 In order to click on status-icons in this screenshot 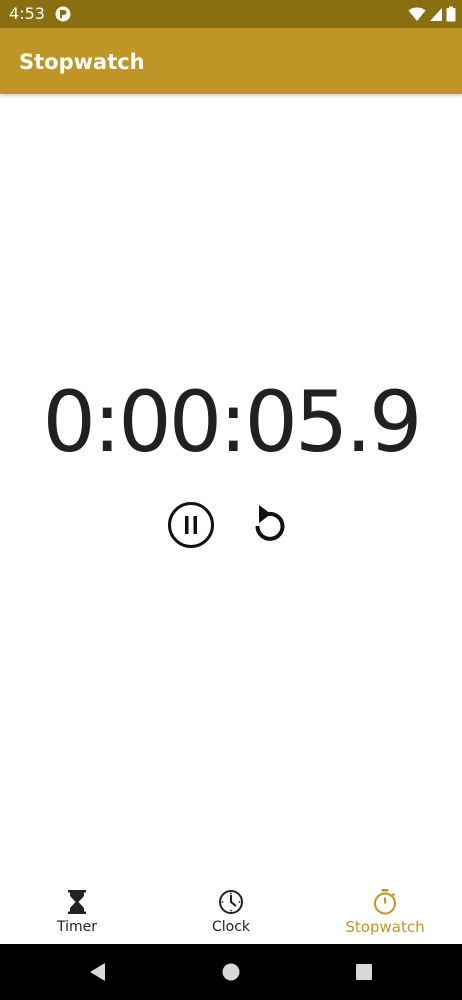, I will do `click(432, 14)`.